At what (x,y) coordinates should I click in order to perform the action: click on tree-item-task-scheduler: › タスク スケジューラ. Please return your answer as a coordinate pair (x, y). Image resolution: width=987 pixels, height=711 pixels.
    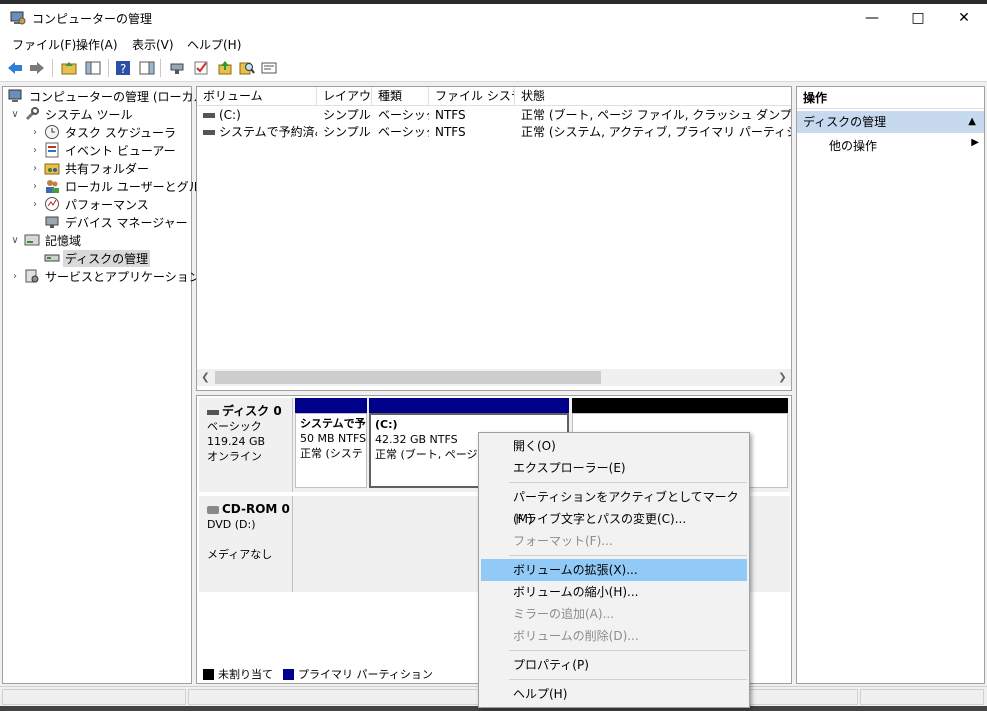
    Looking at the image, I should click on (103, 132).